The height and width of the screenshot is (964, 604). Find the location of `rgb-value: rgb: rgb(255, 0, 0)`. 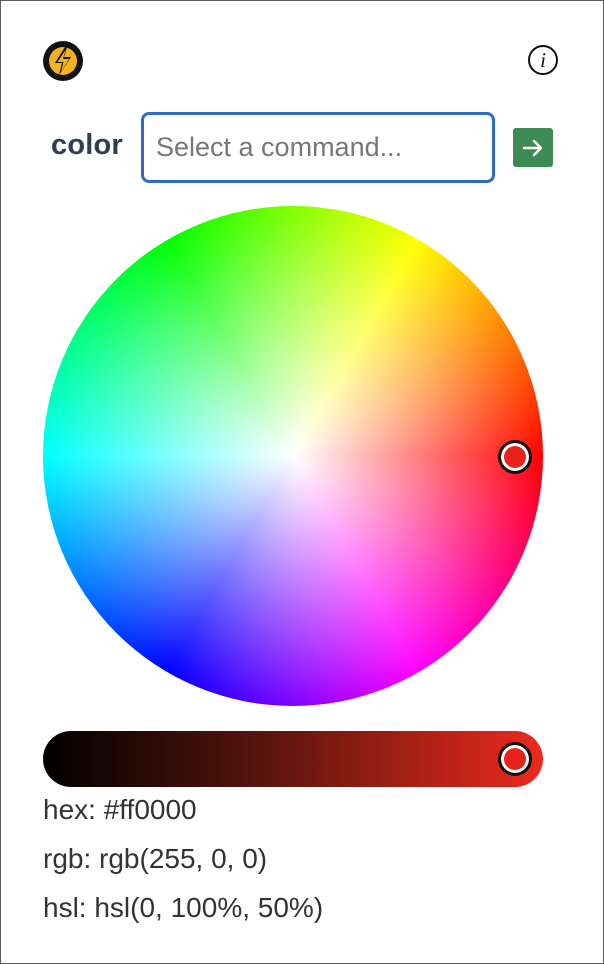

rgb-value: rgb: rgb(255, 0, 0) is located at coordinates (155, 858).